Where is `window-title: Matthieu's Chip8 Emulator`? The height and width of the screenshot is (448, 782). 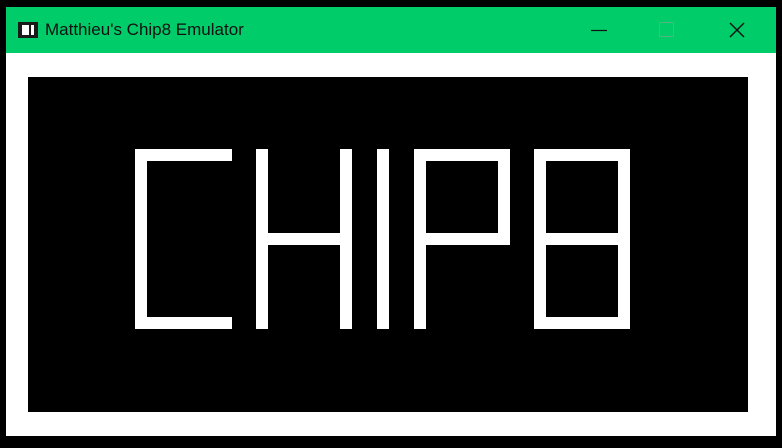 window-title: Matthieu's Chip8 Emulator is located at coordinates (144, 29).